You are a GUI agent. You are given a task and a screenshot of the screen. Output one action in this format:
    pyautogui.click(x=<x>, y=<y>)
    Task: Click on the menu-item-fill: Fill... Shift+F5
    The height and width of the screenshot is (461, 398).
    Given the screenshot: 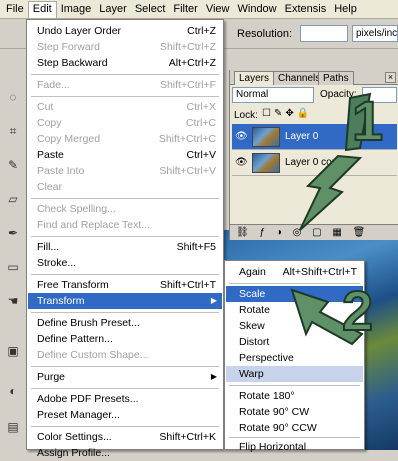 What is the action you would take?
    pyautogui.click(x=125, y=247)
    